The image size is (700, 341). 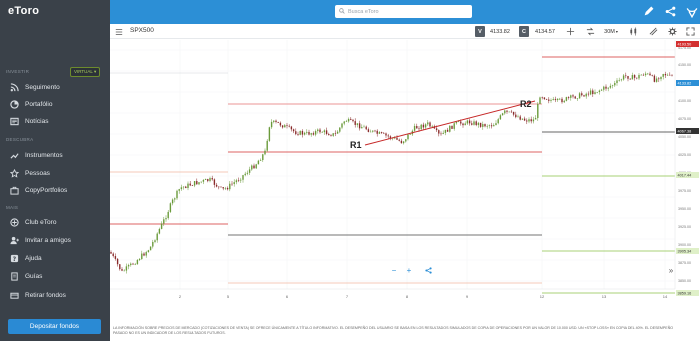 I want to click on sidebar-item-copyportfolios: CopyPortfolios, so click(x=55, y=190).